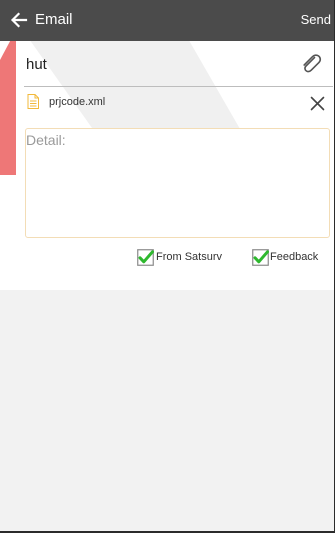 This screenshot has height=533, width=335. I want to click on close-icon, so click(317, 103).